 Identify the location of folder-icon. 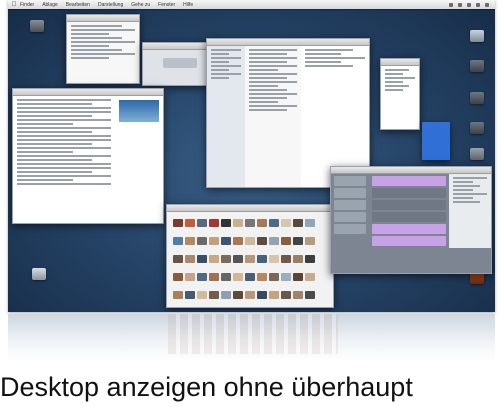
(39, 274).